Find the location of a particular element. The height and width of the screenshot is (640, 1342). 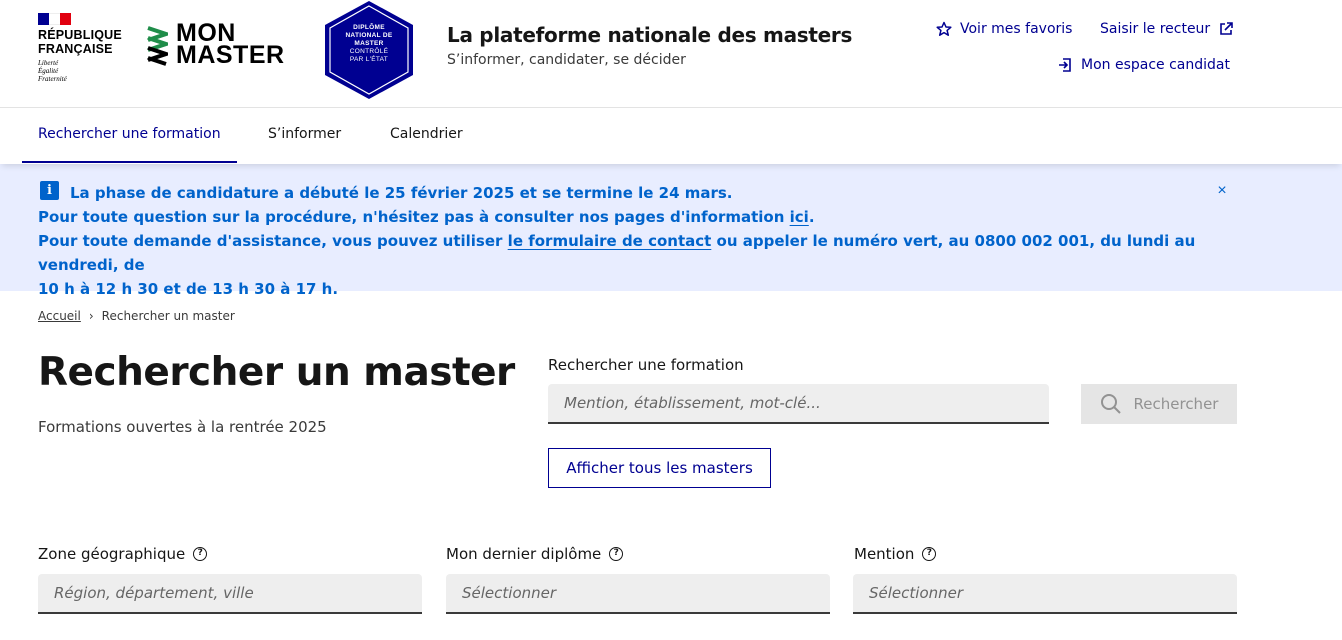

republic-name: RÉPUBLIQUE FRANÇAISE is located at coordinates (80, 42).